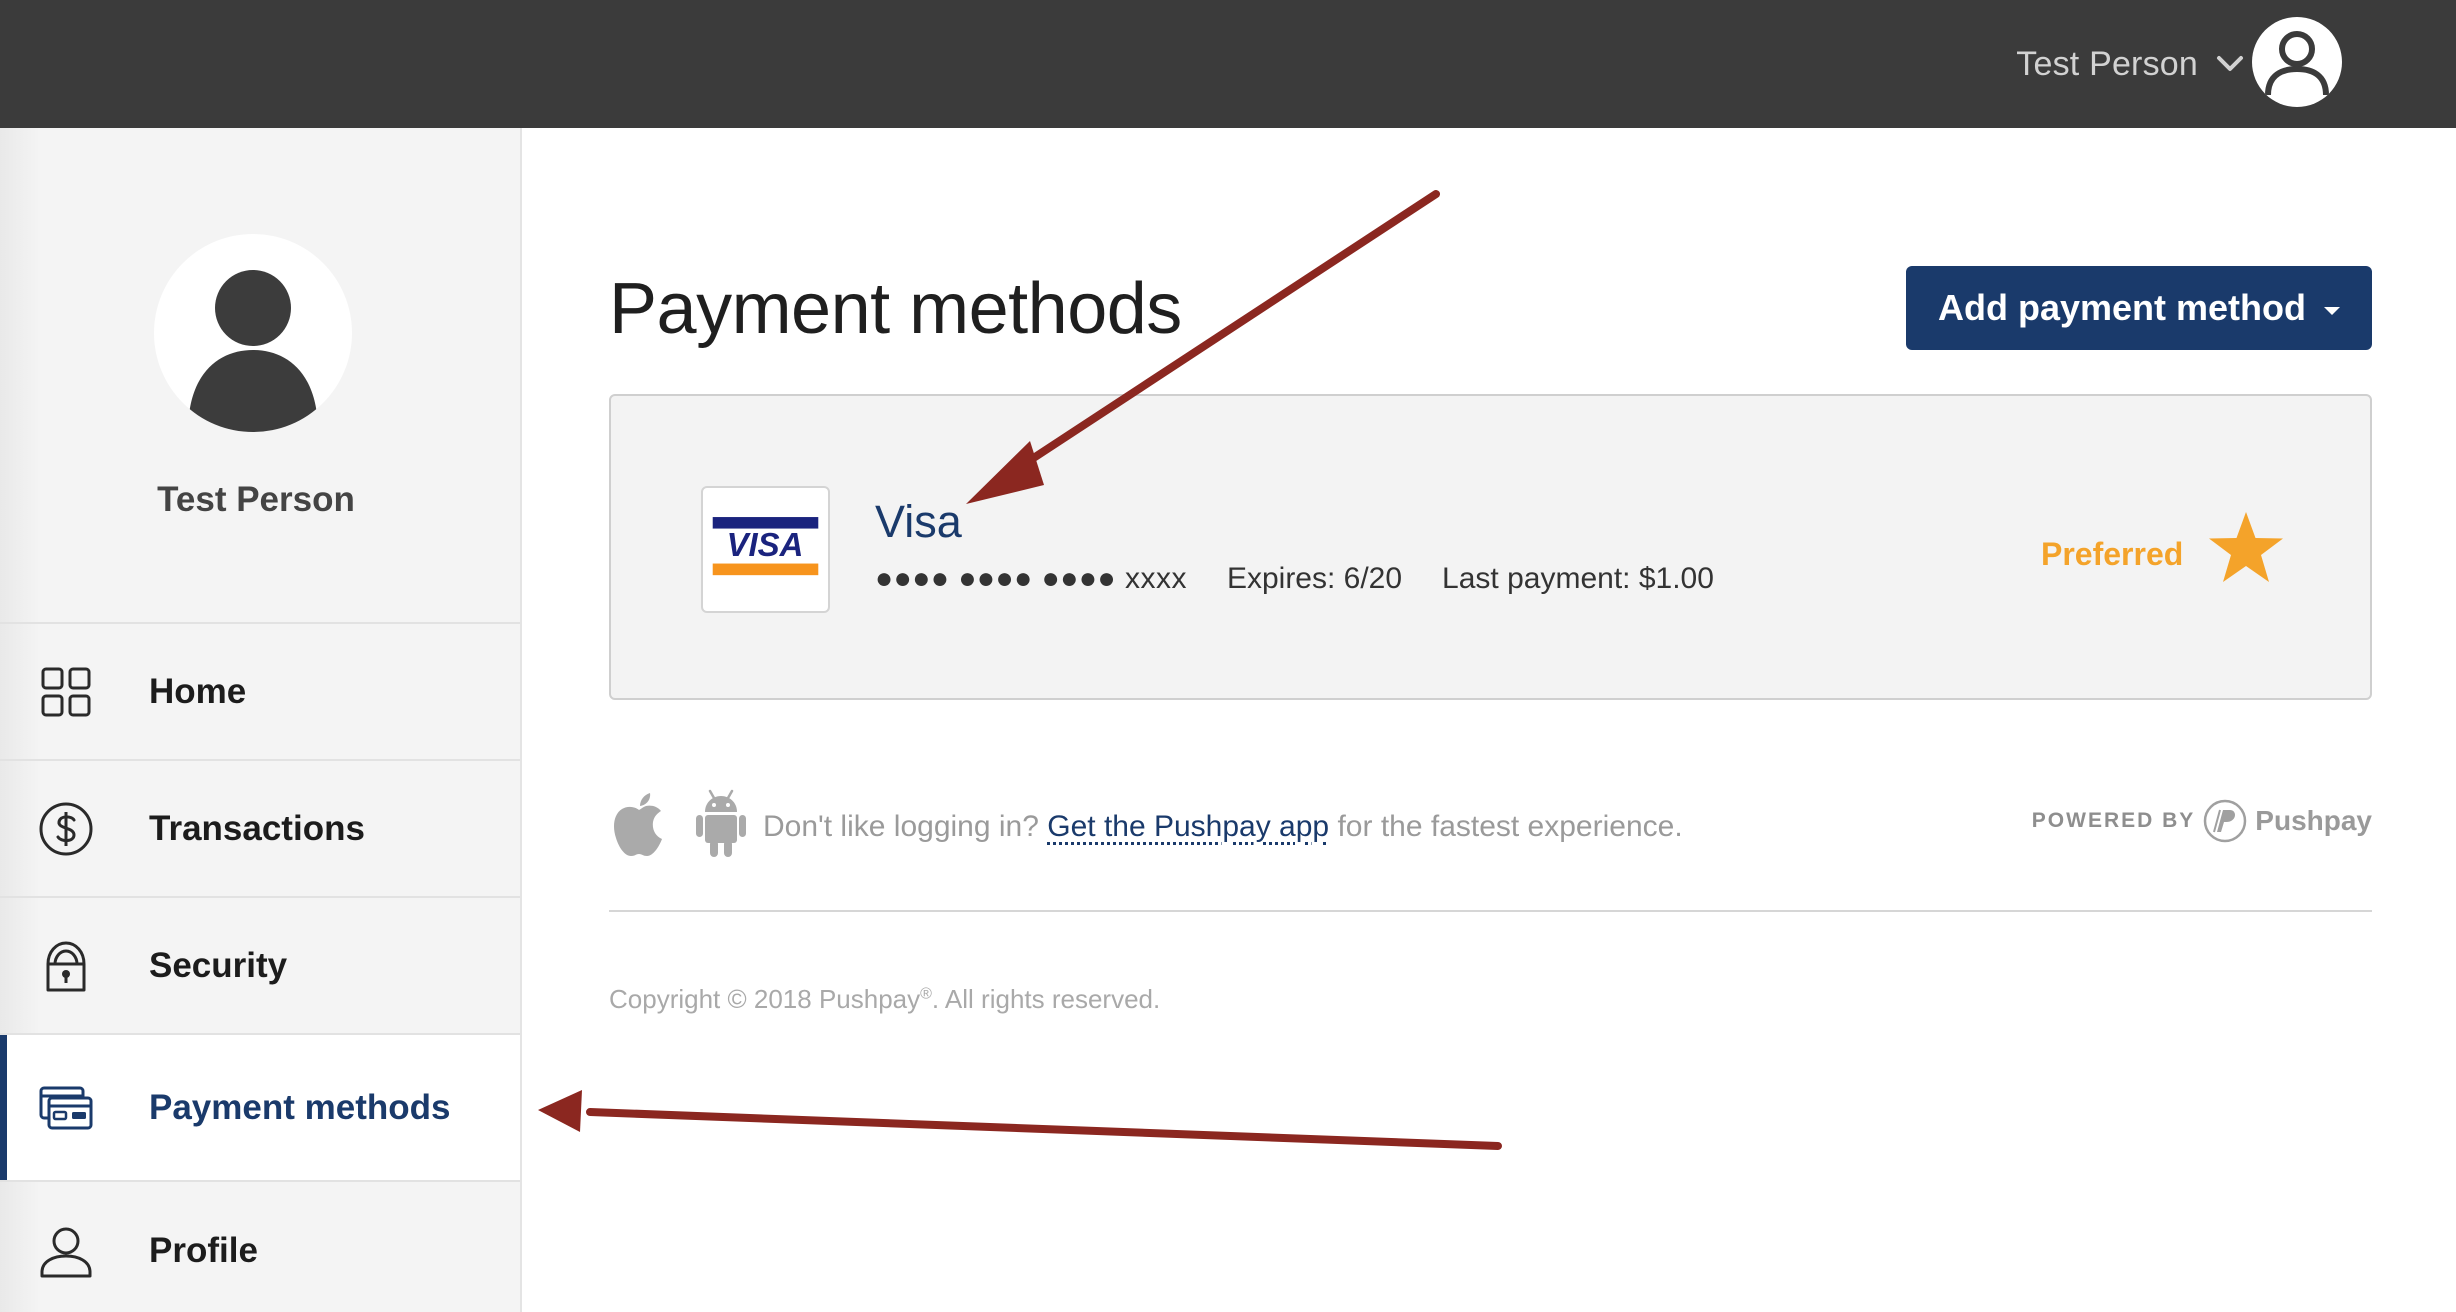 Image resolution: width=2456 pixels, height=1312 pixels. Describe the element at coordinates (895, 309) in the screenshot. I see `page-title: Payment methods` at that location.